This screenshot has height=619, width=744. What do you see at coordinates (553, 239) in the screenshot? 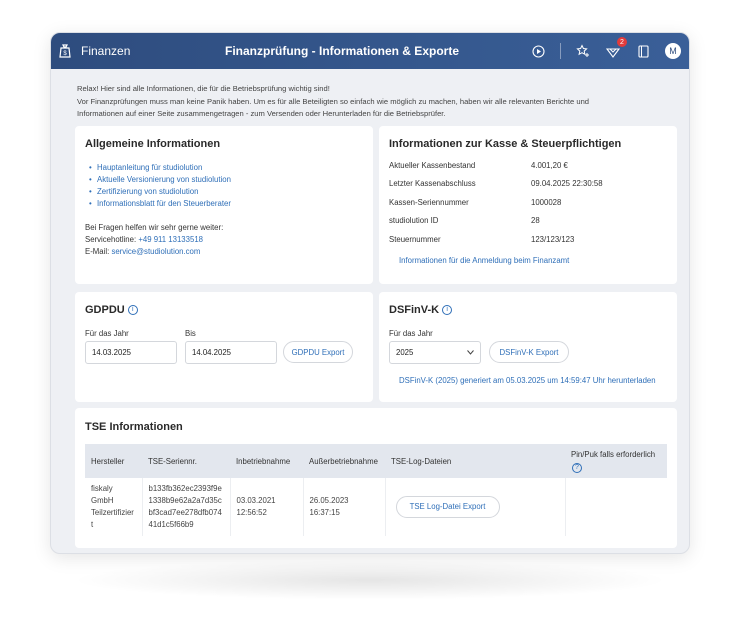
I see `info-value: 123/123/123` at bounding box center [553, 239].